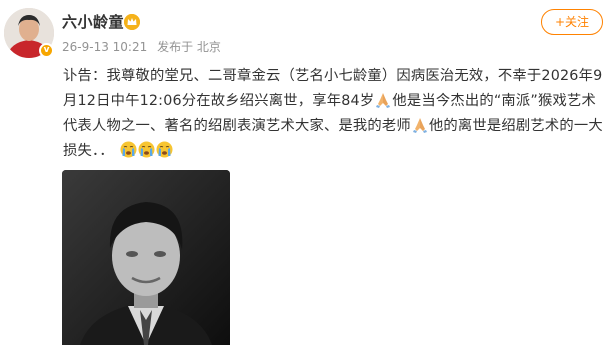 The image size is (614, 345). What do you see at coordinates (132, 22) in the screenshot?
I see `crown-icon` at bounding box center [132, 22].